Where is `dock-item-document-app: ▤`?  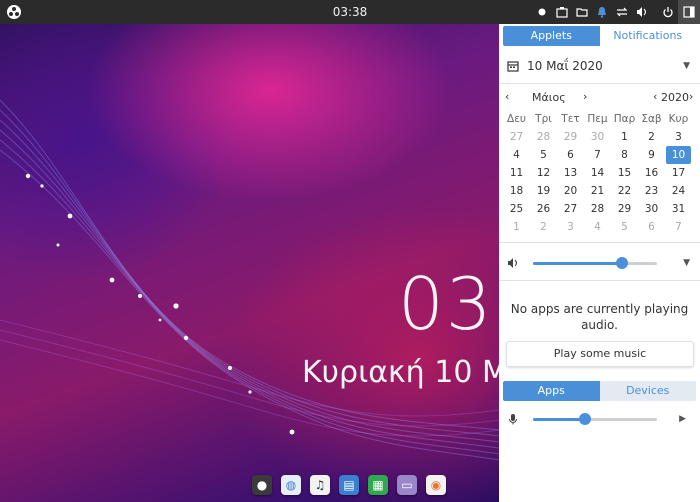
dock-item-document-app: ▤ is located at coordinates (349, 485).